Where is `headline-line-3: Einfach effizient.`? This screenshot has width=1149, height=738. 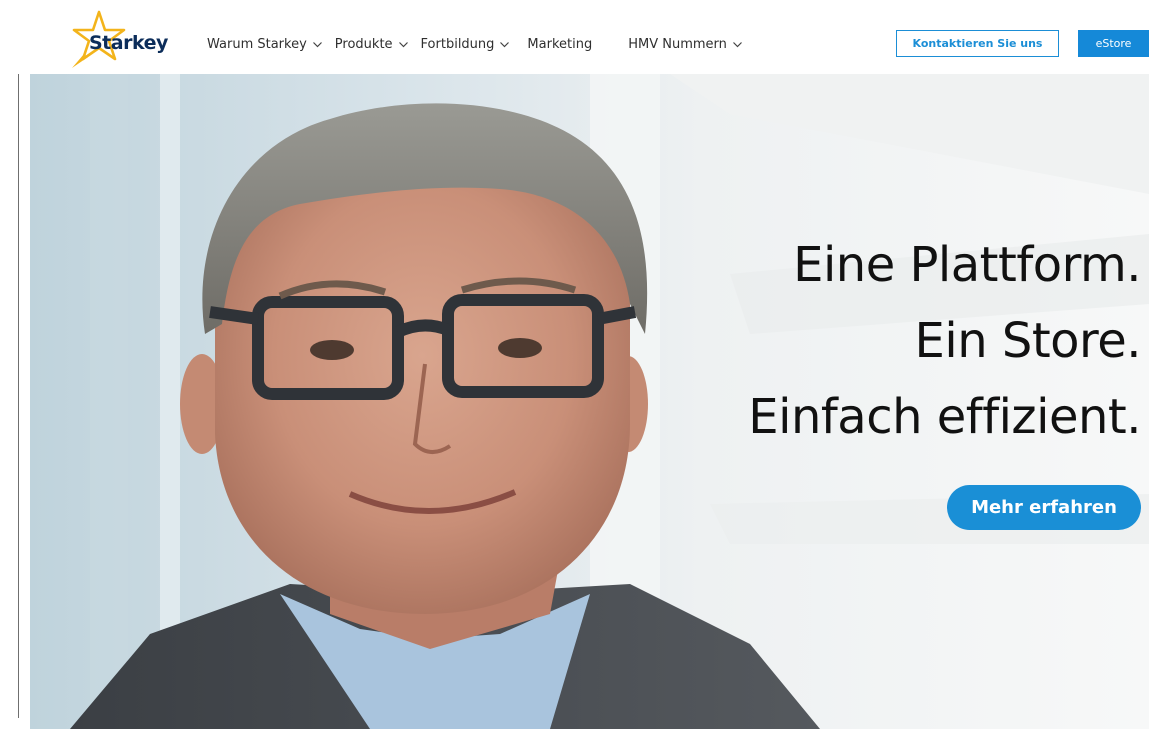 headline-line-3: Einfach effizient. is located at coordinates (944, 417).